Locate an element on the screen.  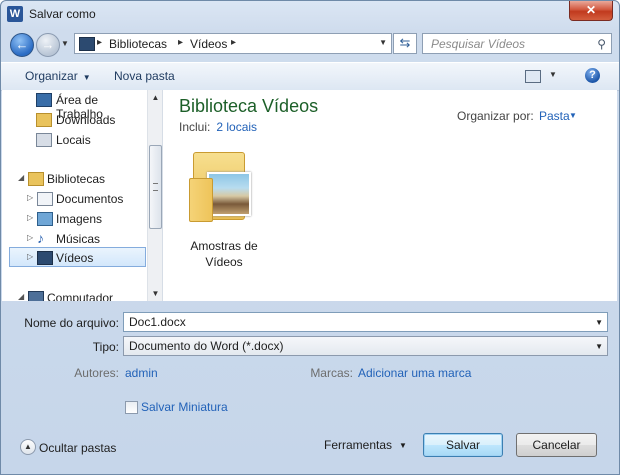
word-app-icon: W is located at coordinates (15, 14).